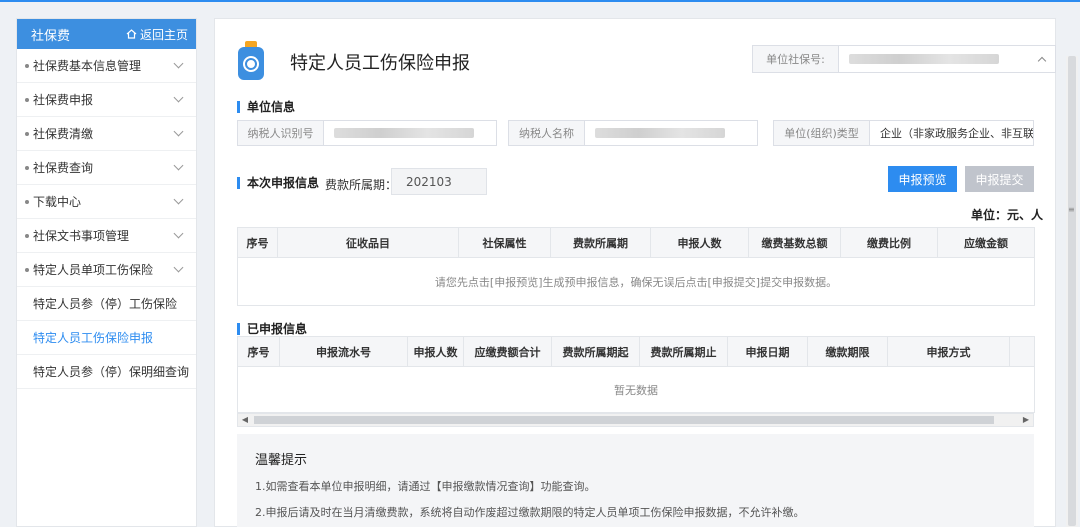 This screenshot has height=527, width=1080. I want to click on sidebar-item-label: 社保费查询, so click(63, 168).